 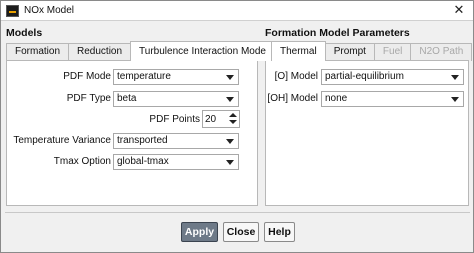 I want to click on o-model-label: [O] Model, so click(x=296, y=76).